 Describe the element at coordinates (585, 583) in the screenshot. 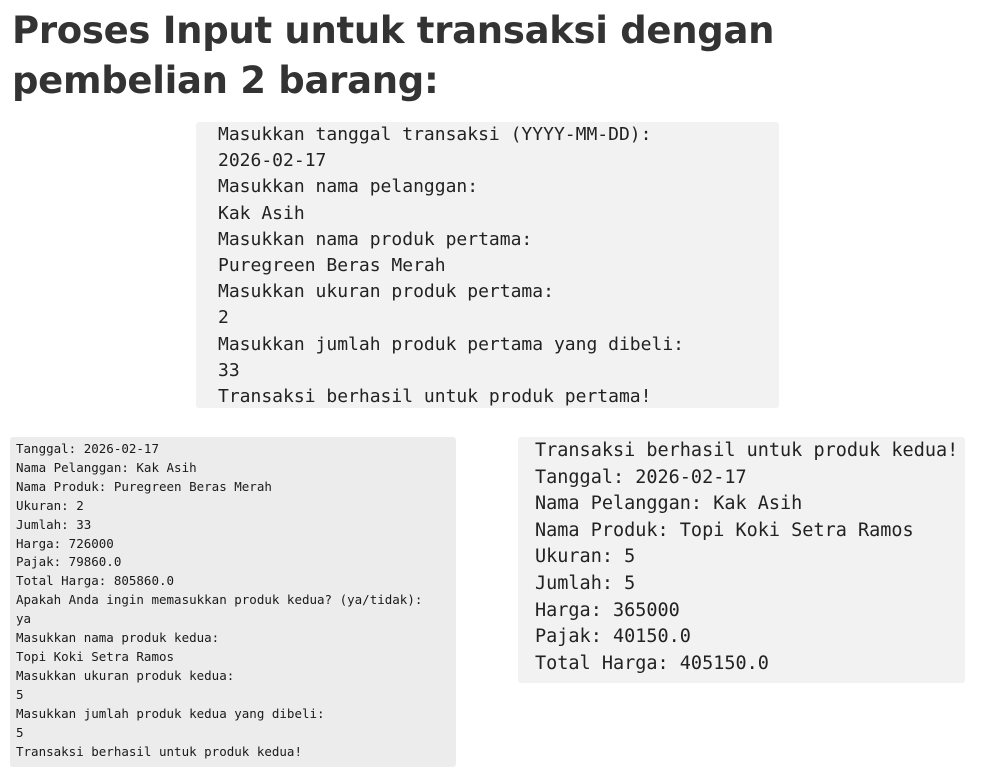

I see `console-line: Jumlah: 5` at that location.